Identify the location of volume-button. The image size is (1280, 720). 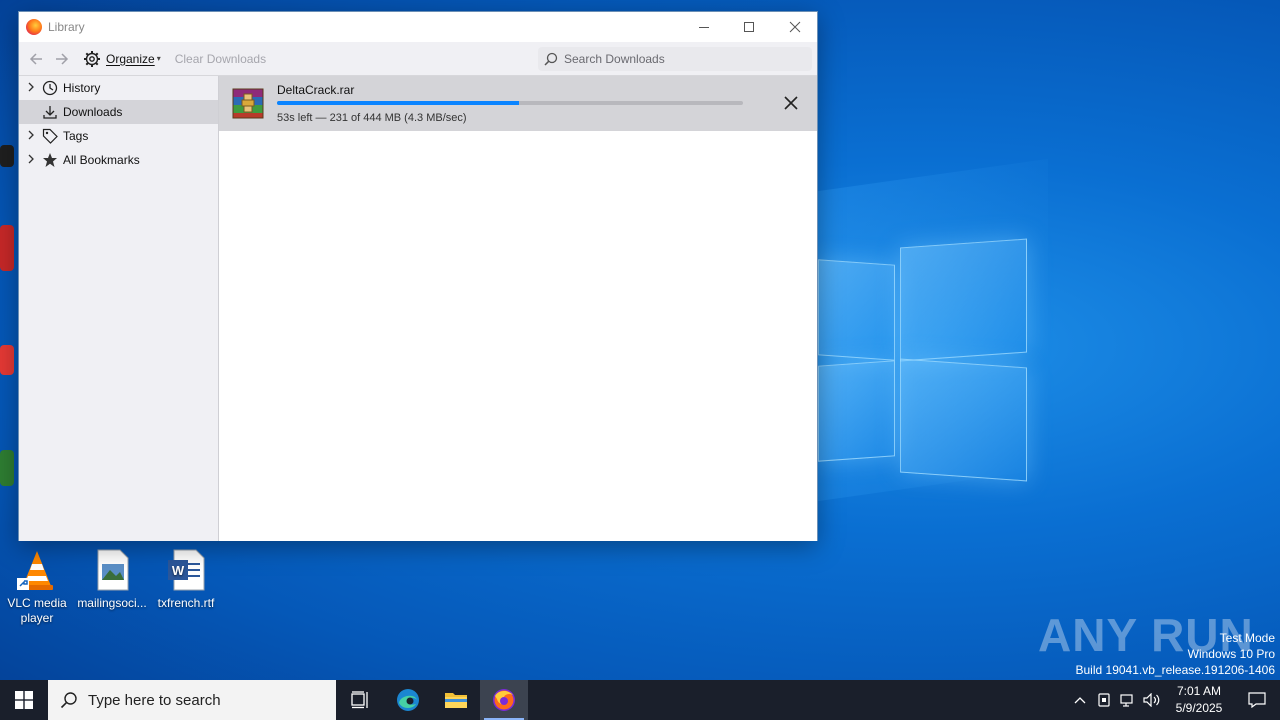
(1152, 700).